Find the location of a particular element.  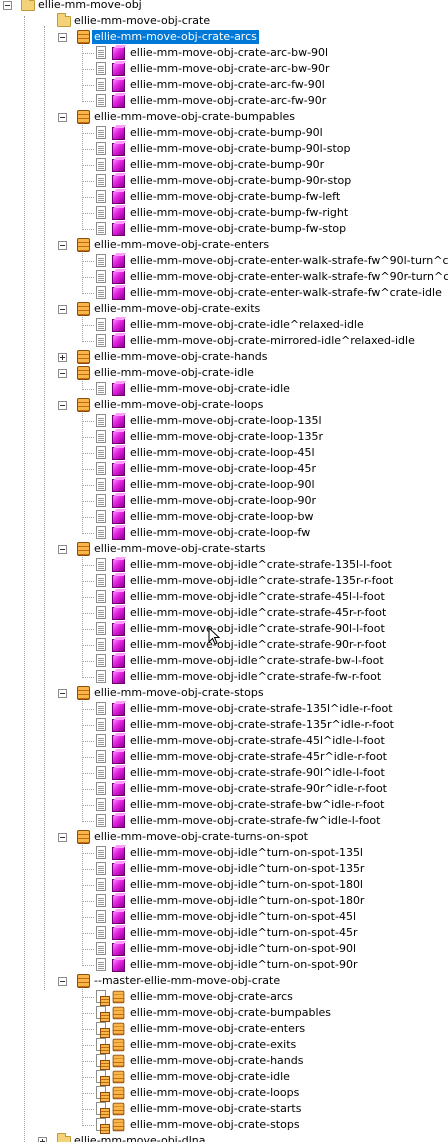

tree-leaf-item: ellie-mm-move-obj-crate-loop-135r is located at coordinates (224, 437).